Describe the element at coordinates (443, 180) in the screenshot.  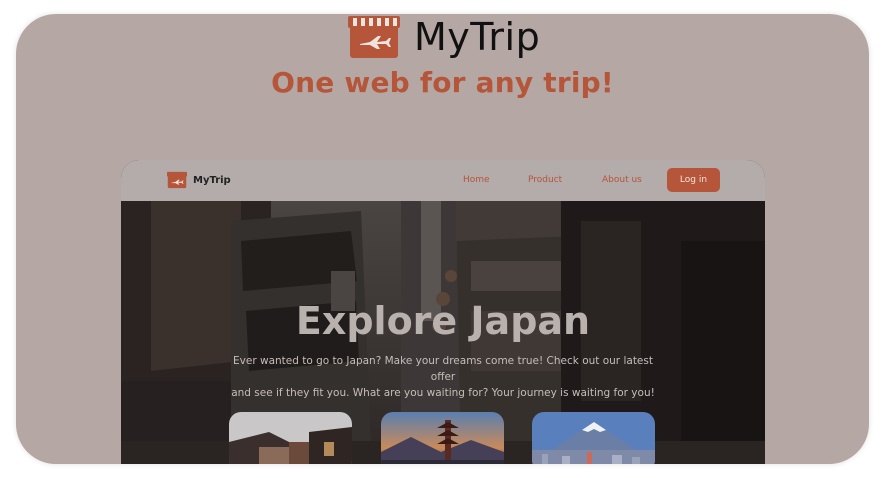
I see `mockup-navbar: MyTrip Home Product About us Log in` at that location.